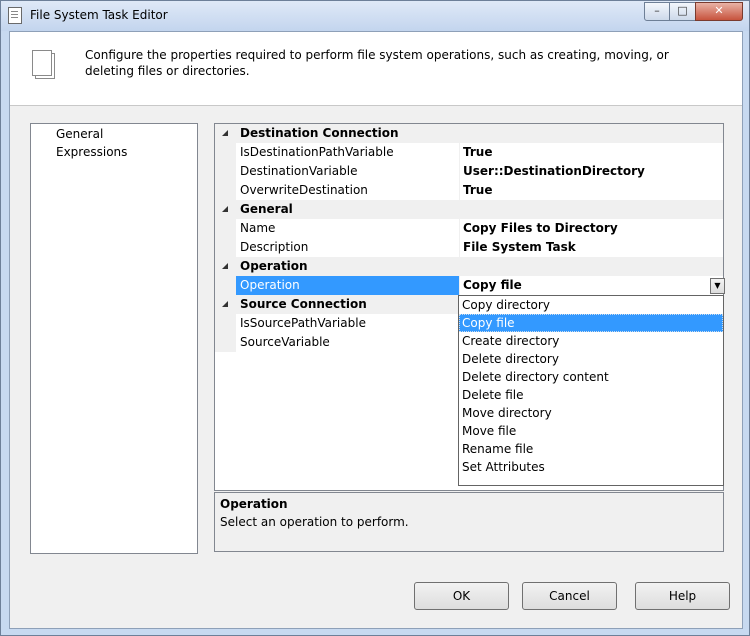 The image size is (750, 636). What do you see at coordinates (469, 133) in the screenshot?
I see `category-destination-connection: Destination Connection` at bounding box center [469, 133].